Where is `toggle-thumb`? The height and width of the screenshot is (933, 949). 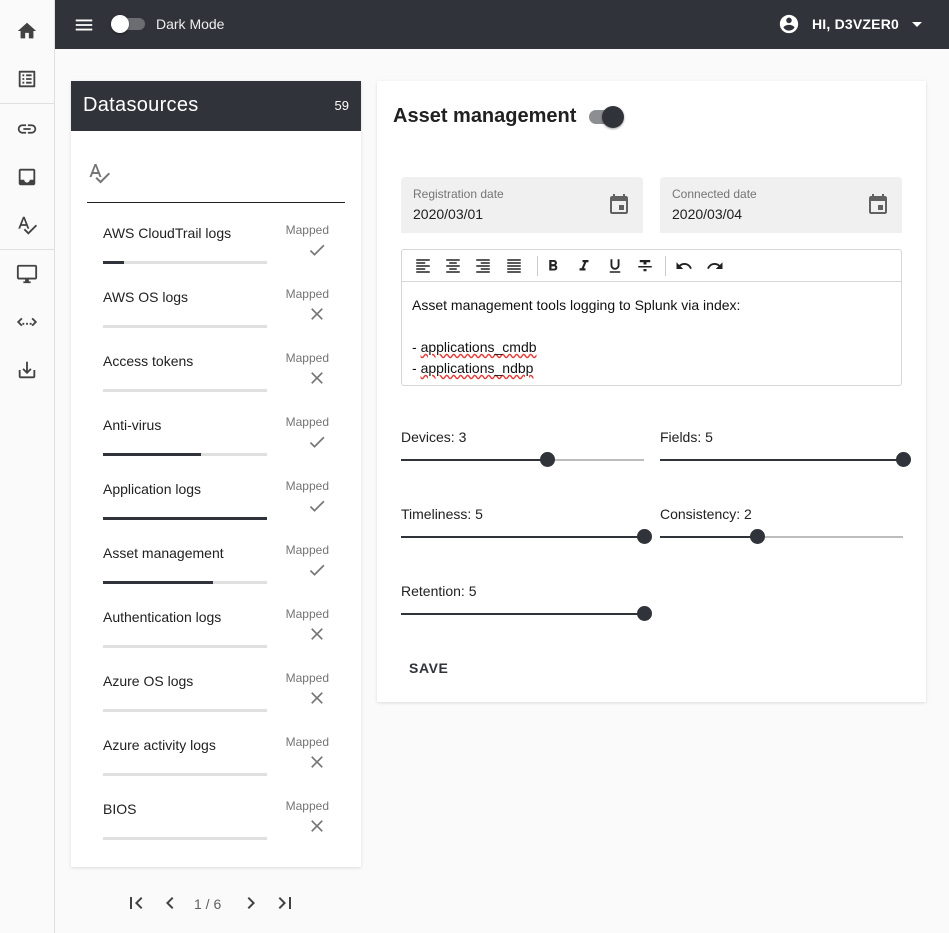 toggle-thumb is located at coordinates (613, 117).